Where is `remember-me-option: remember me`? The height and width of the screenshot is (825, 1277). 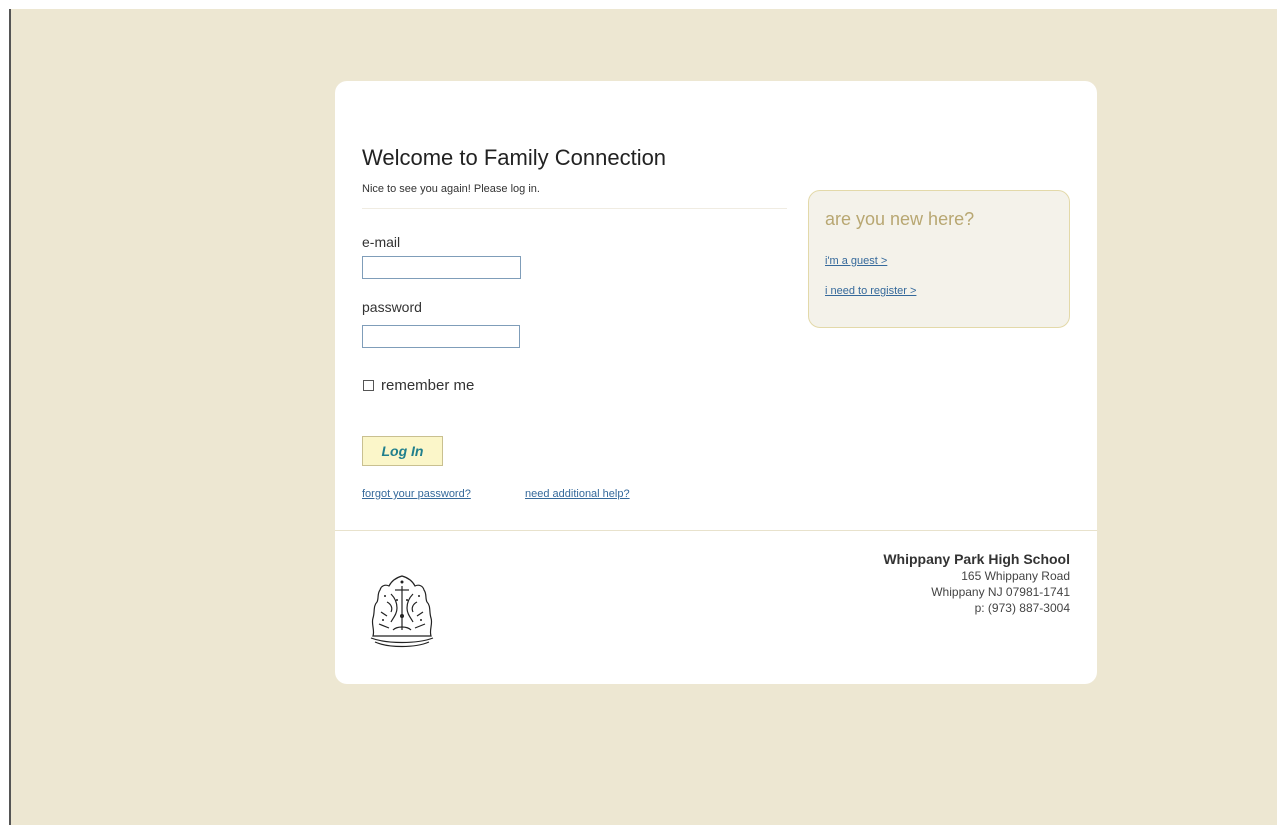 remember-me-option: remember me is located at coordinates (418, 385).